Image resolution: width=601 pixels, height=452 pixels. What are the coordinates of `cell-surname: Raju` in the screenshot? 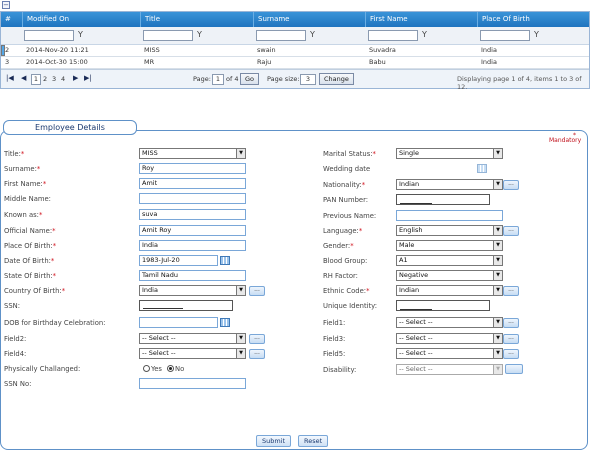 It's located at (264, 62).